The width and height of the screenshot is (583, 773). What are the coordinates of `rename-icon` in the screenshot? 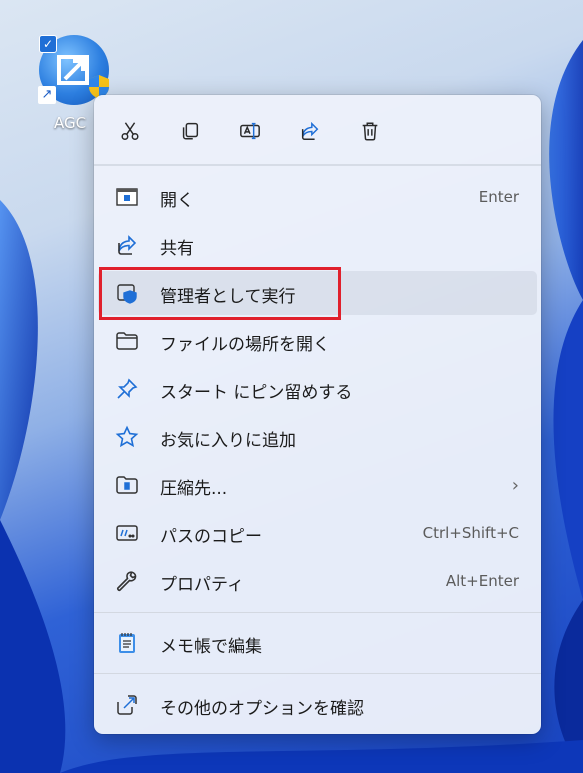 It's located at (250, 131).